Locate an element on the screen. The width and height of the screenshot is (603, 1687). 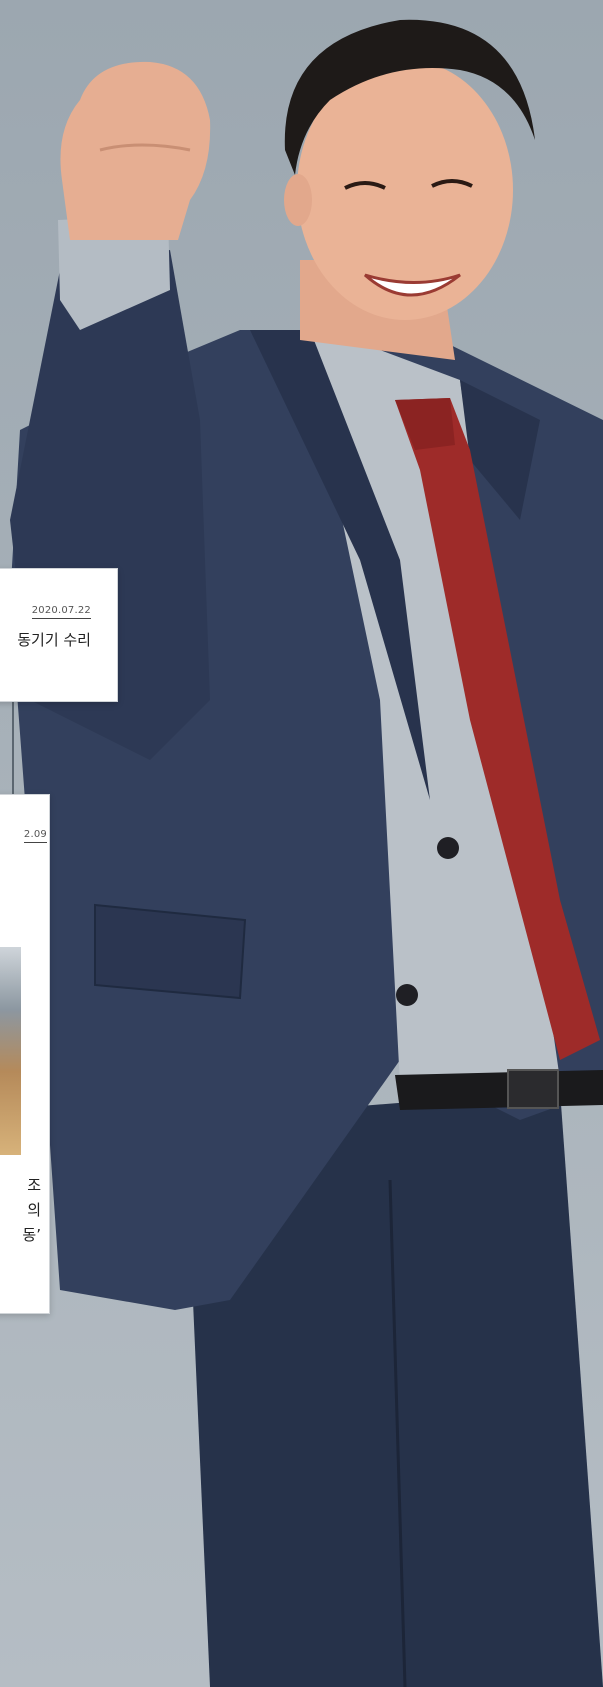
card-date: 2020.07.22 is located at coordinates (61, 612).